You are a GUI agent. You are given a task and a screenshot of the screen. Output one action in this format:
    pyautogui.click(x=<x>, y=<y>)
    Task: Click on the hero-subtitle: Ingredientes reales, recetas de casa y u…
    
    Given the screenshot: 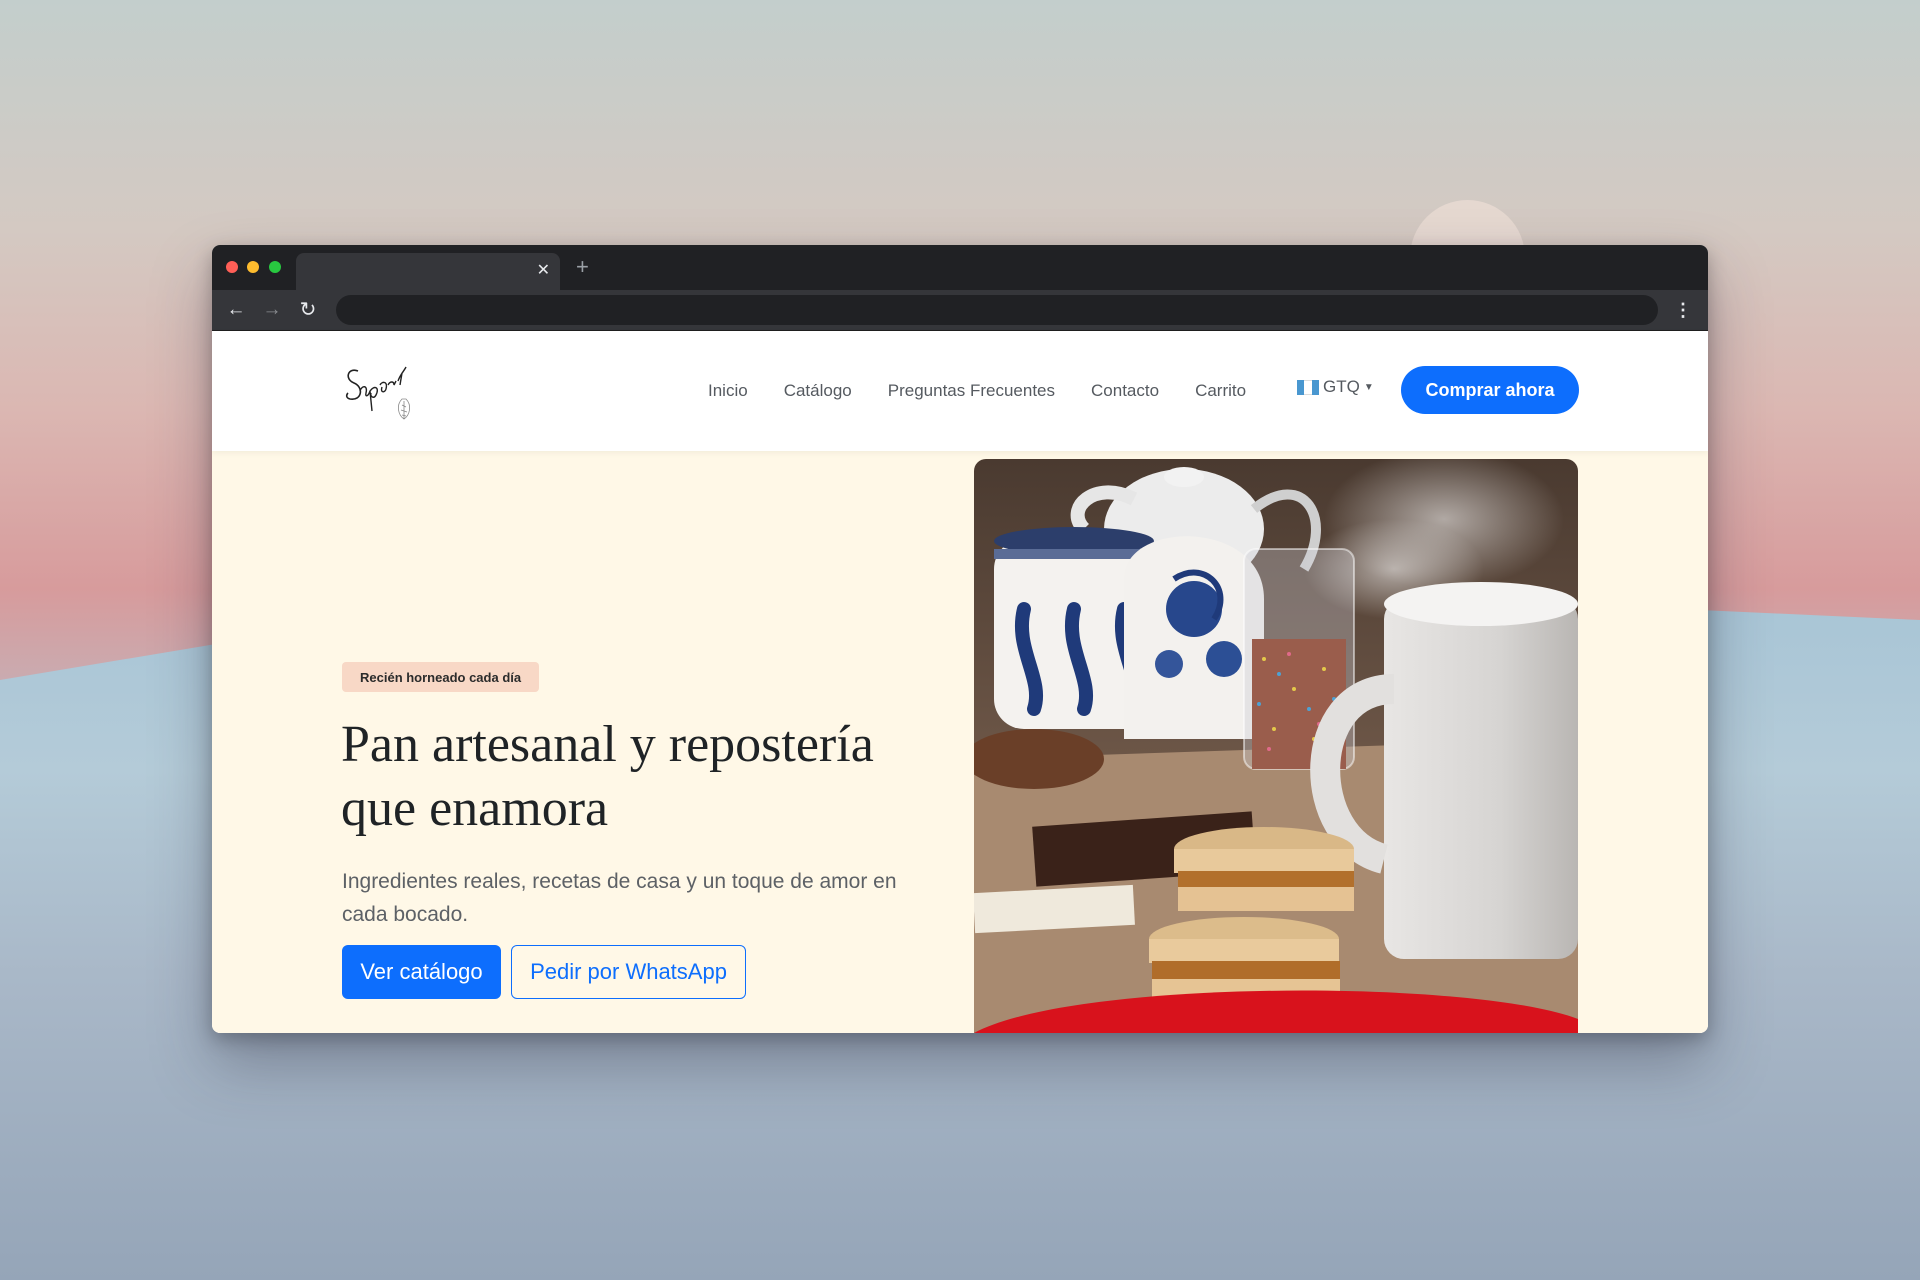 What is the action you would take?
    pyautogui.click(x=619, y=898)
    